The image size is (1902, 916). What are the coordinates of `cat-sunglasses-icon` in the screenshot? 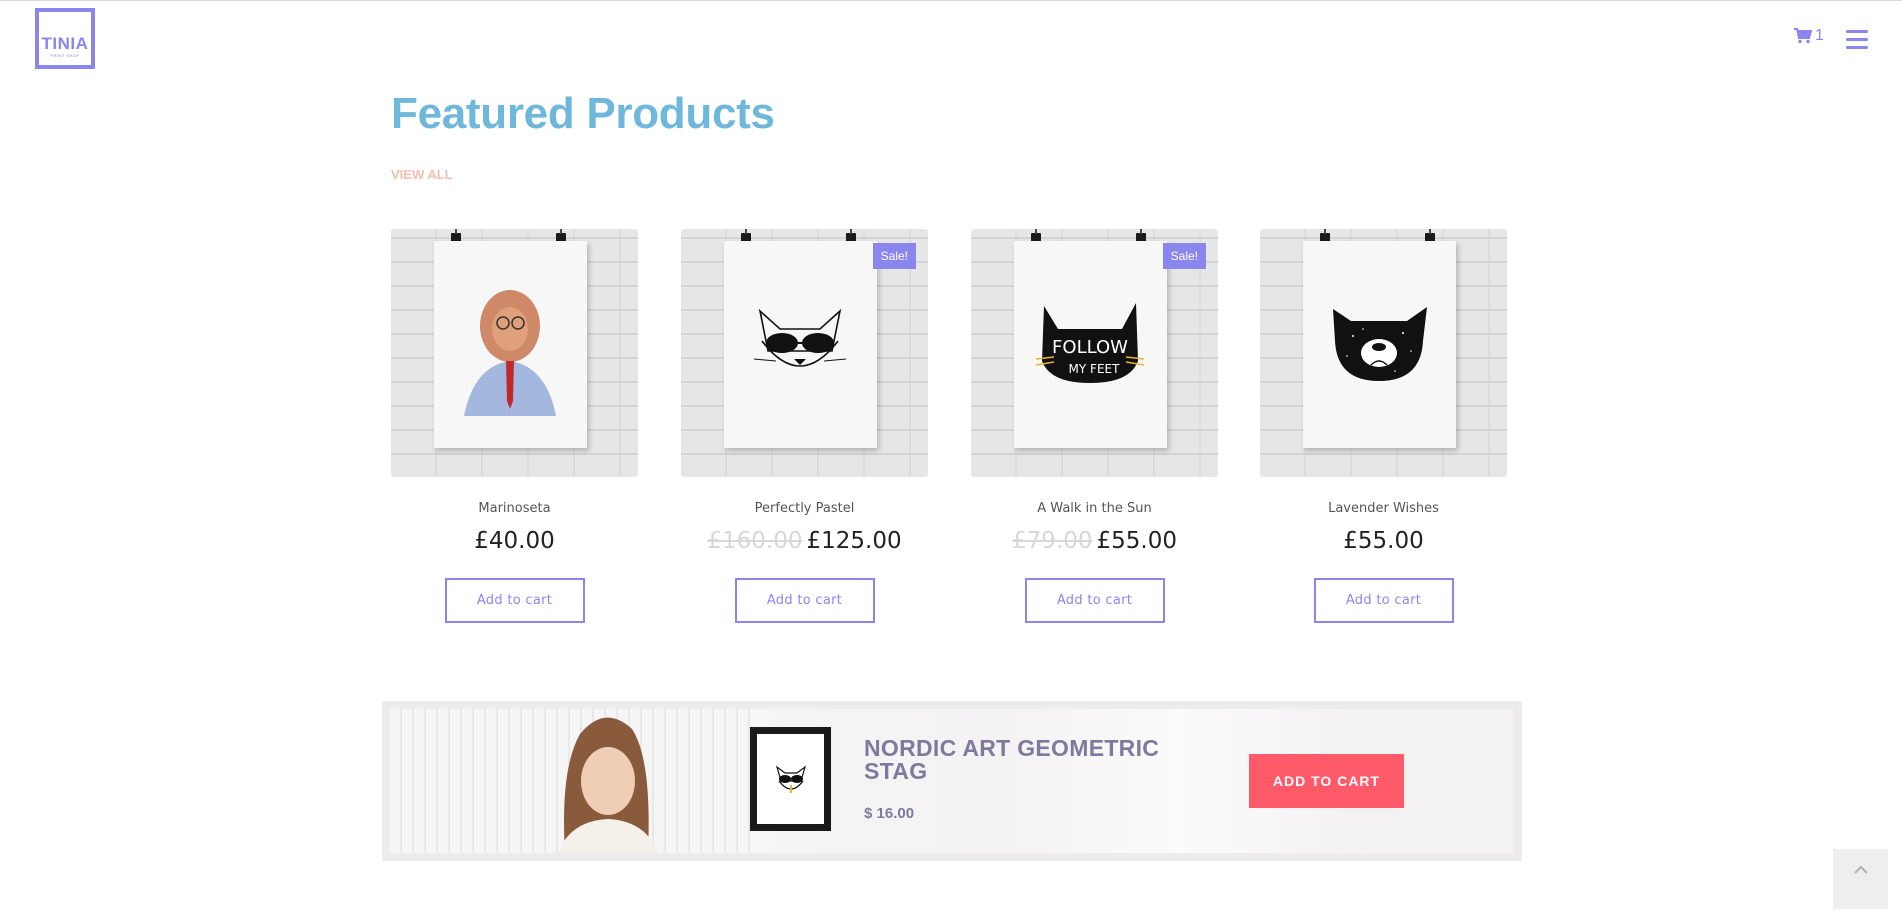 It's located at (790, 779).